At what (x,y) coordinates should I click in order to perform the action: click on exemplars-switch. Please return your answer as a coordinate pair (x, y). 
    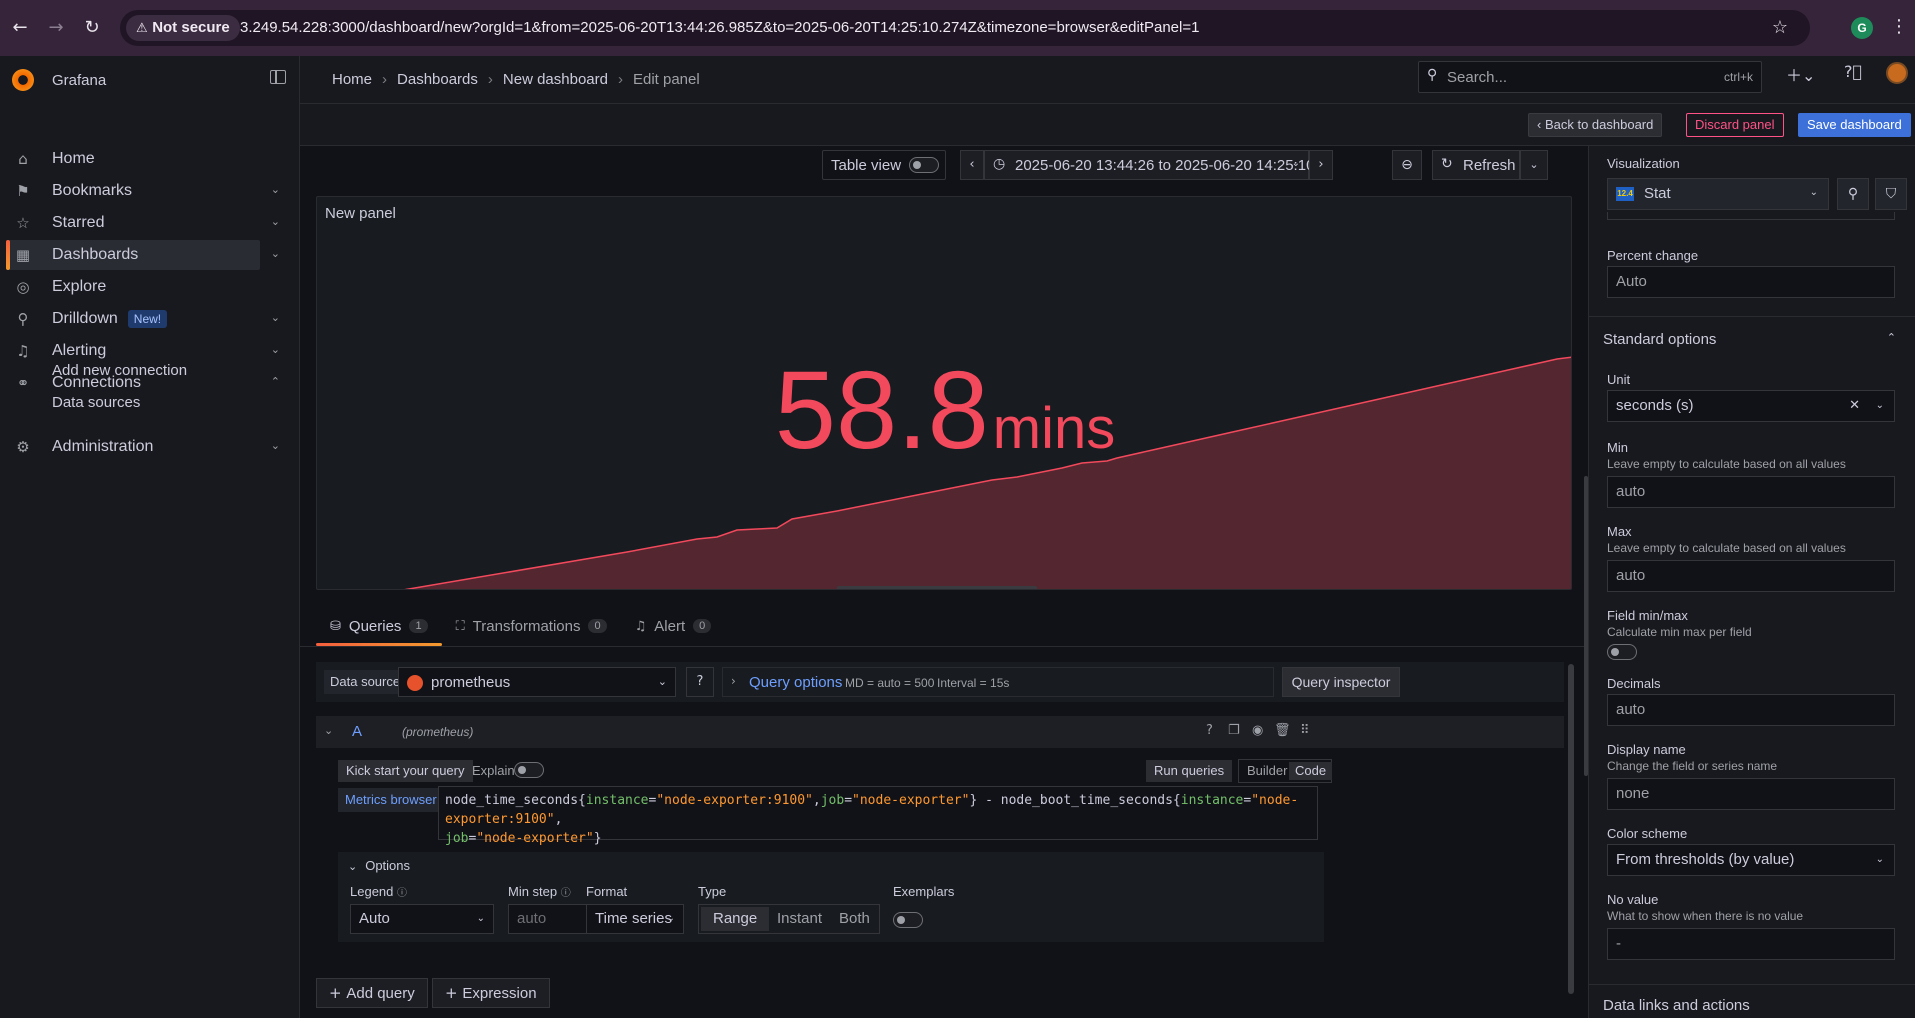
    Looking at the image, I should click on (908, 920).